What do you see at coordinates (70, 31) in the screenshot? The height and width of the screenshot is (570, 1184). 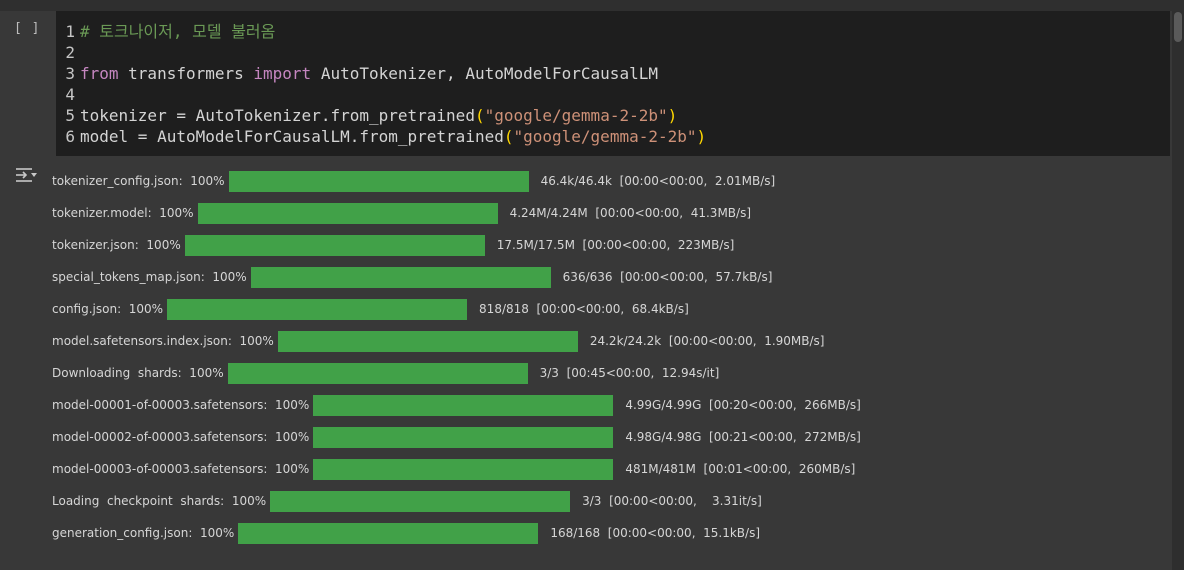 I see `line-number: 1` at bounding box center [70, 31].